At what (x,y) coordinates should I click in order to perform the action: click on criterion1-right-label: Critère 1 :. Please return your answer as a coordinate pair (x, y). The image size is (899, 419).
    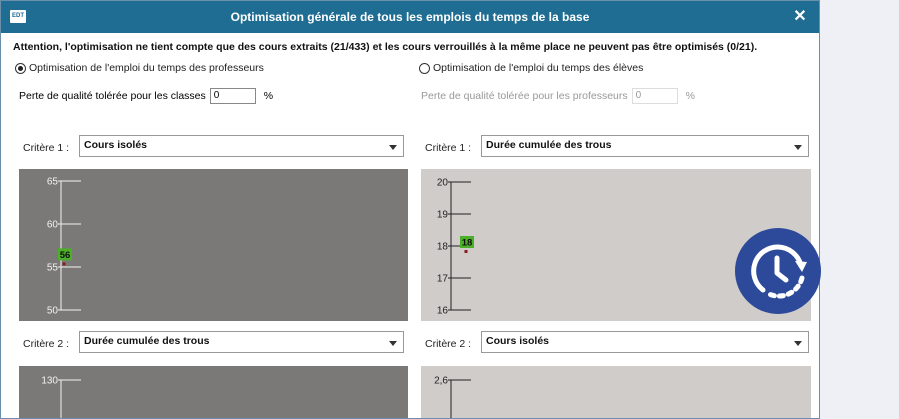
    Looking at the image, I should click on (448, 148).